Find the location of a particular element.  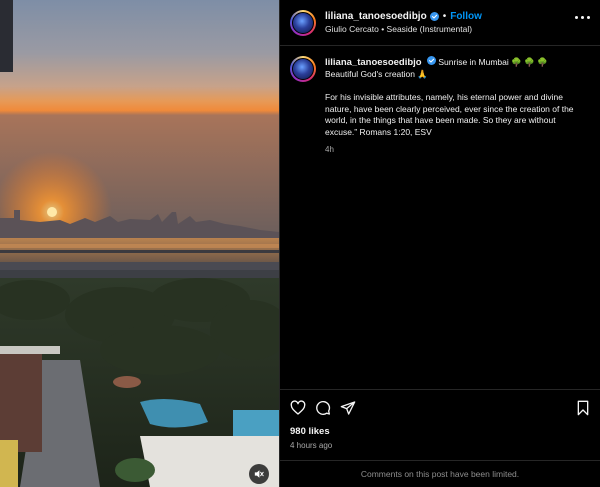

caption-avatar is located at coordinates (303, 69).